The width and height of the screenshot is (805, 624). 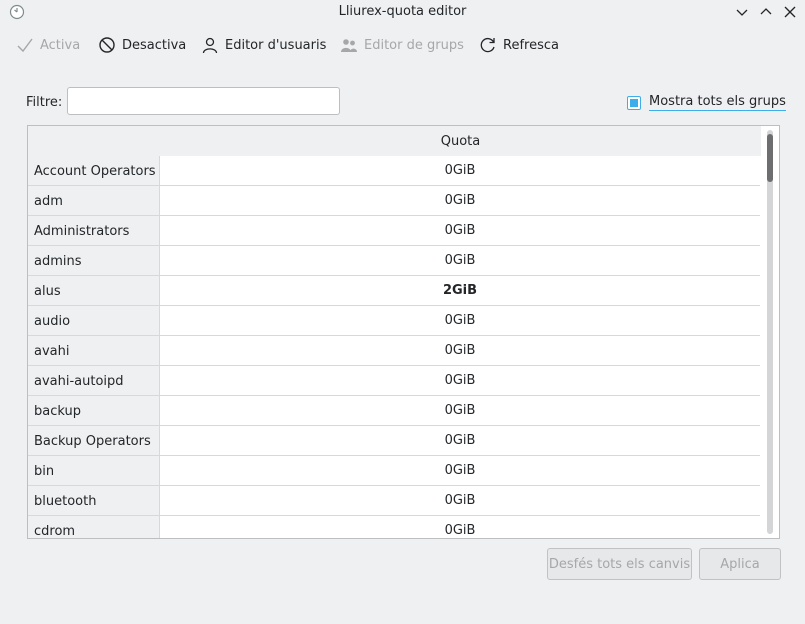 What do you see at coordinates (203, 101) in the screenshot?
I see `filter-input` at bounding box center [203, 101].